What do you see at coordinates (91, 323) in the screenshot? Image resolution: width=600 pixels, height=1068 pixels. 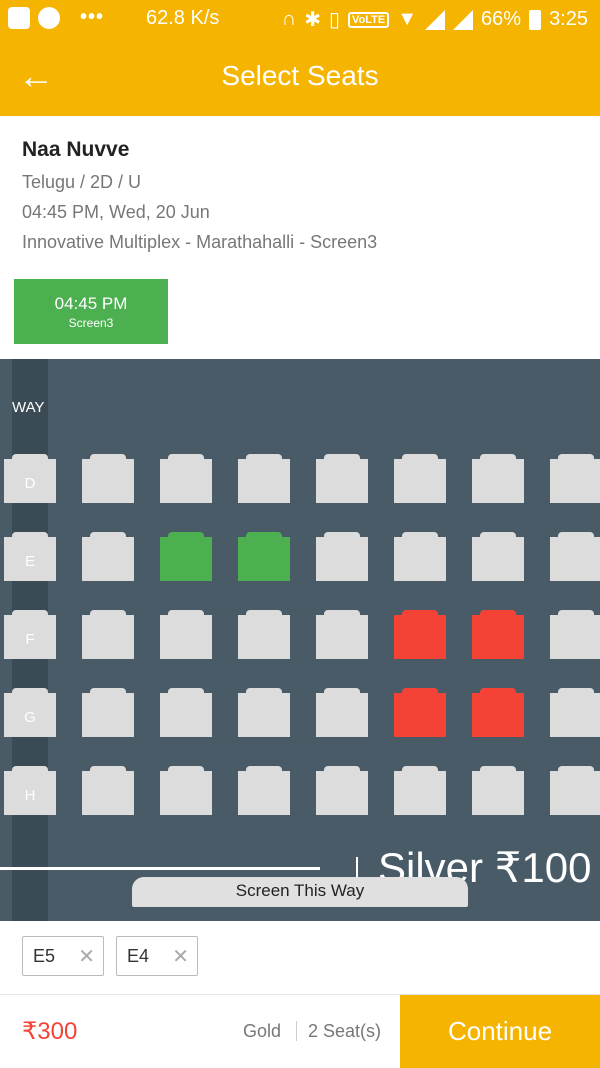 I see `showtime-screen: Screen3` at bounding box center [91, 323].